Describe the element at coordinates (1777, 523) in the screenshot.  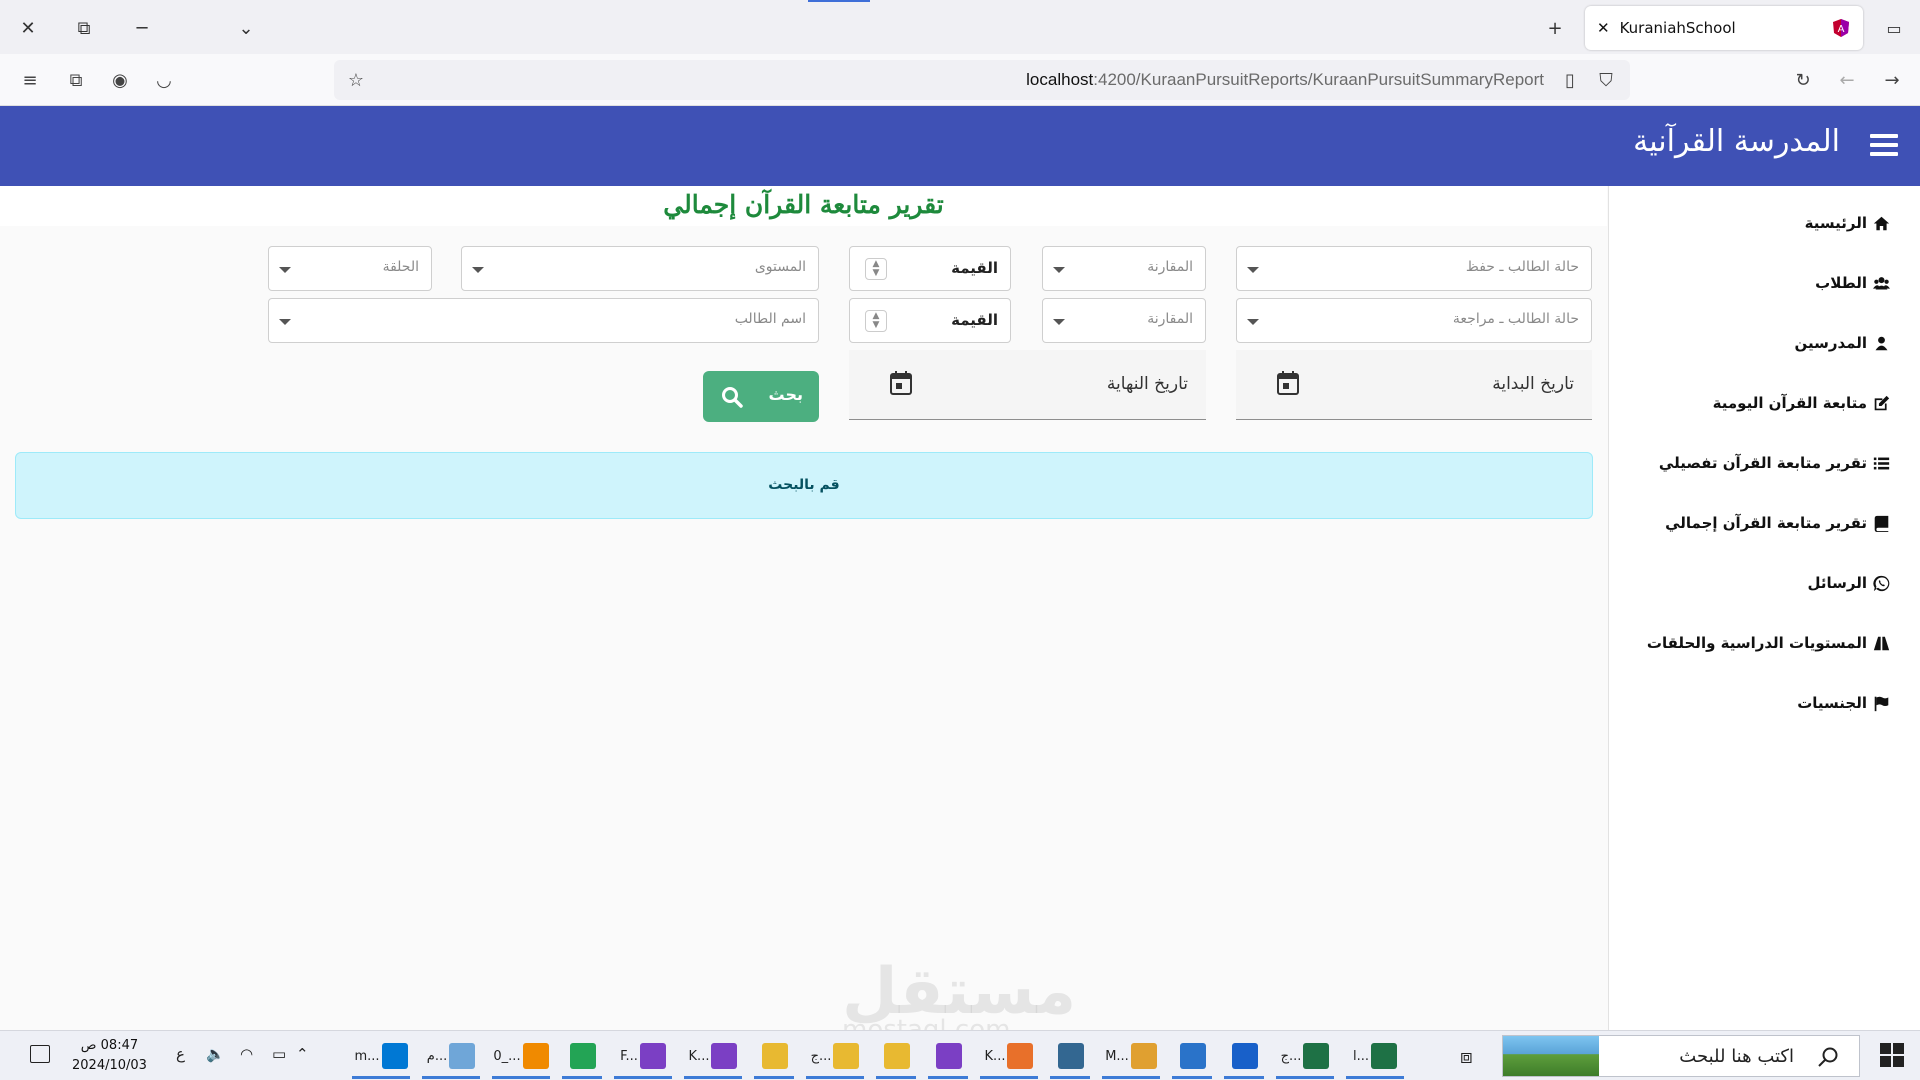
I see `sidebar-item-summary-report: تقرير متابعة القرآن إجمالي` at that location.